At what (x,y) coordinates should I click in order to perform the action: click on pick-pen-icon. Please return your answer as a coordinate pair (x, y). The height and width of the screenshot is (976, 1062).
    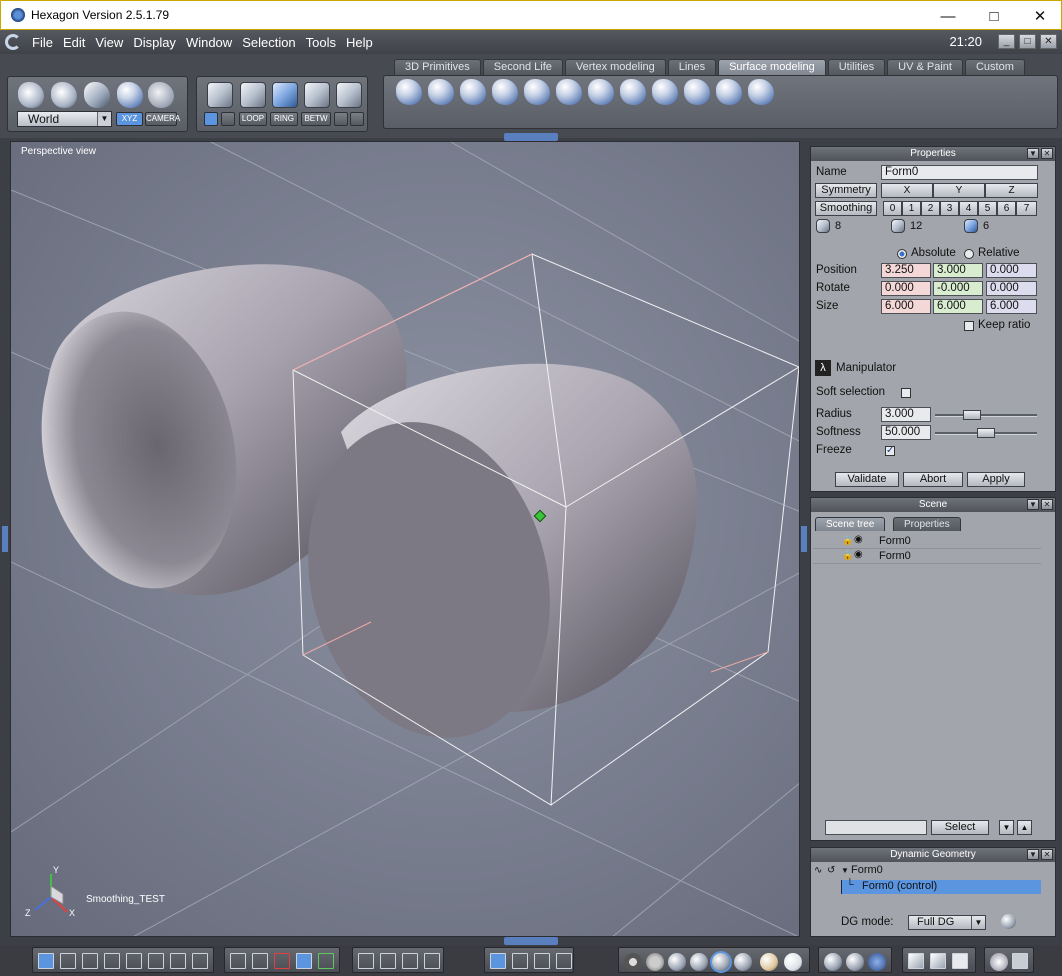
    Looking at the image, I should click on (228, 119).